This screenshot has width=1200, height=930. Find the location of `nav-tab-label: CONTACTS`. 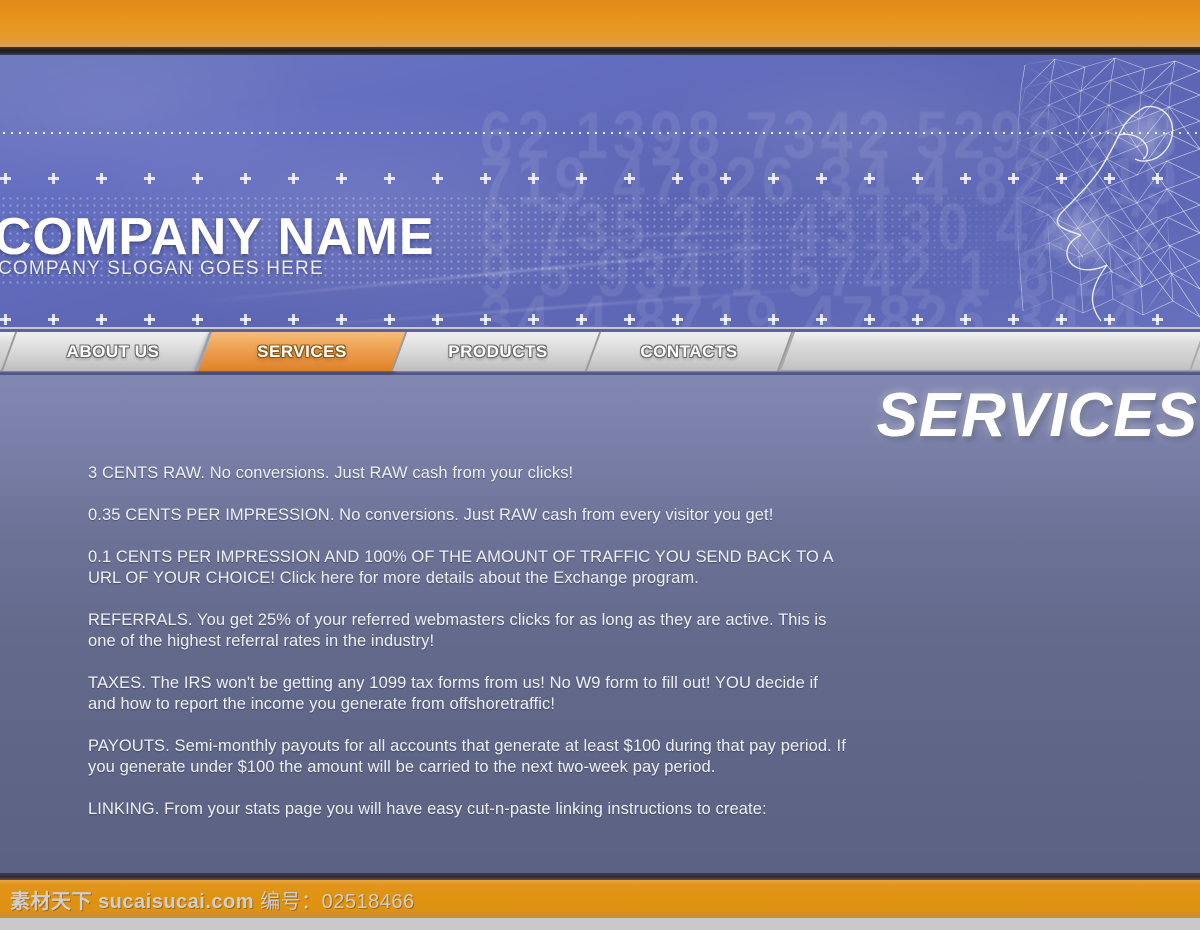

nav-tab-label: CONTACTS is located at coordinates (689, 351).